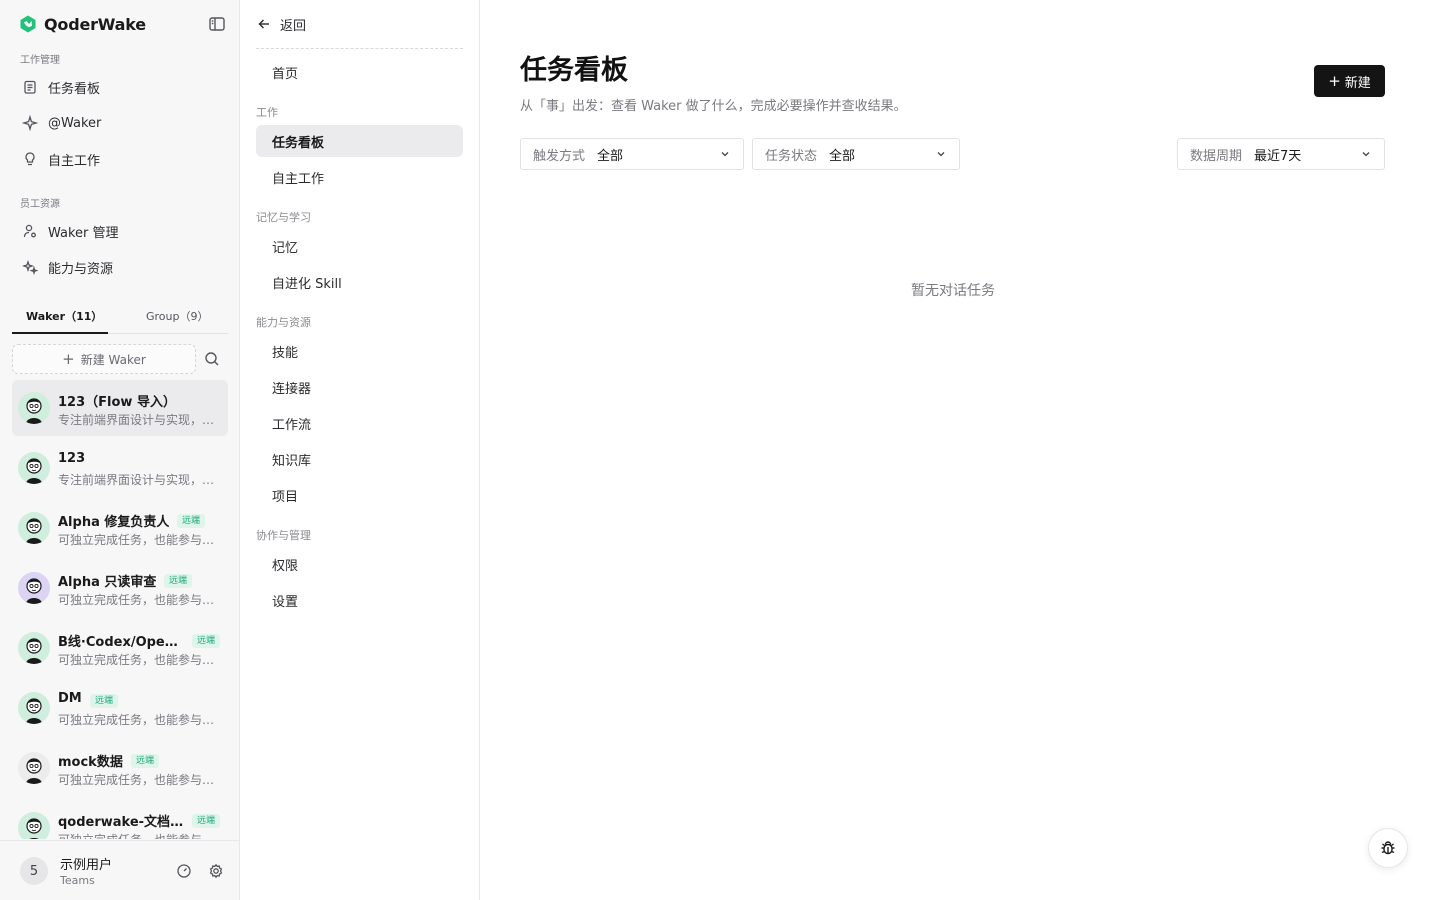 The width and height of the screenshot is (1440, 900). Describe the element at coordinates (559, 156) in the screenshot. I see `filter-label: 触发方式` at that location.